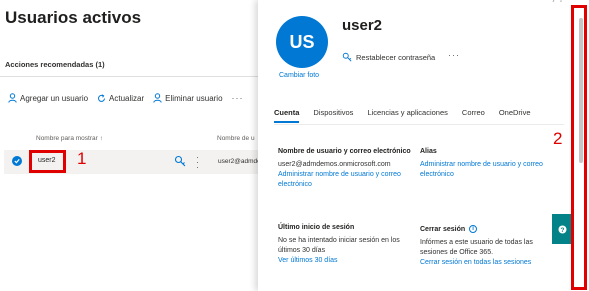  What do you see at coordinates (157, 98) in the screenshot?
I see `delete-person-icon` at bounding box center [157, 98].